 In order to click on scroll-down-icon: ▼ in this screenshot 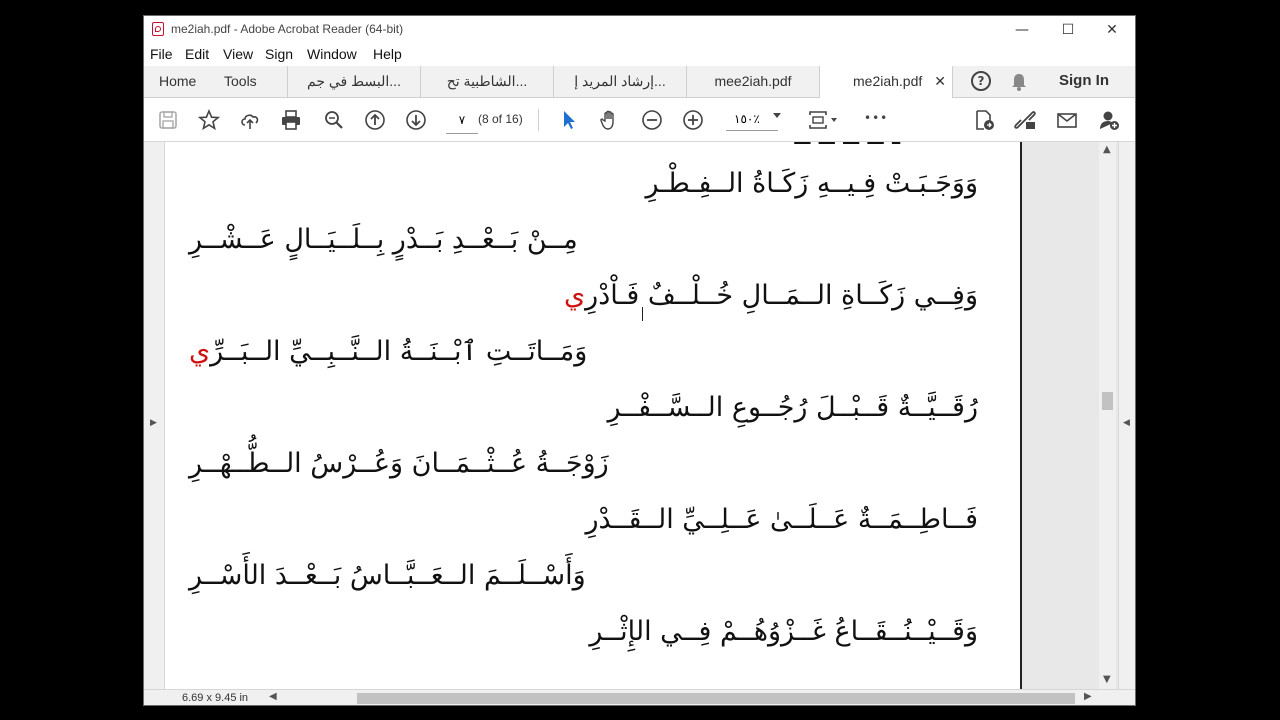, I will do `click(1107, 679)`.